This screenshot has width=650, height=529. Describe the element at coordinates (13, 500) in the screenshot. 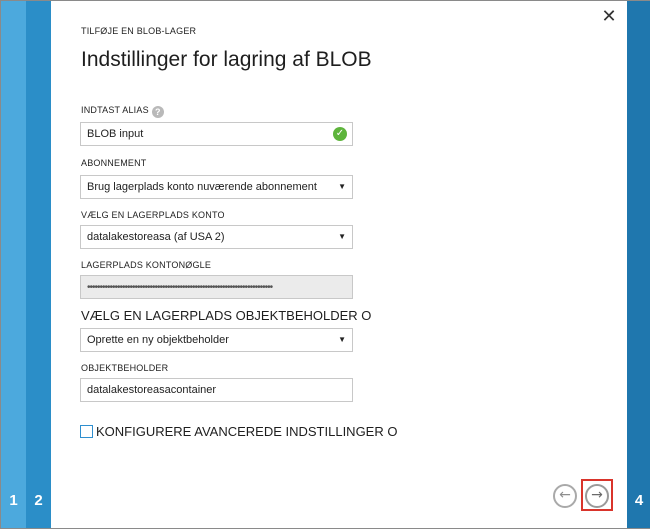

I see `step-1-number: 1` at that location.